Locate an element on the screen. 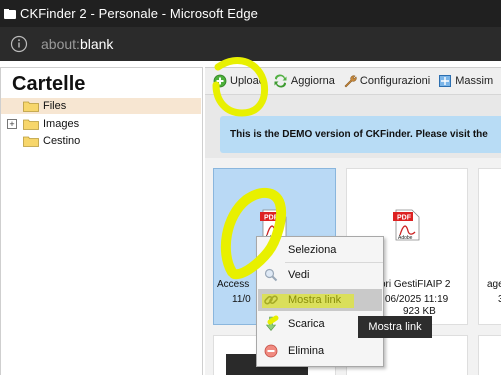  info-icon is located at coordinates (19, 44).